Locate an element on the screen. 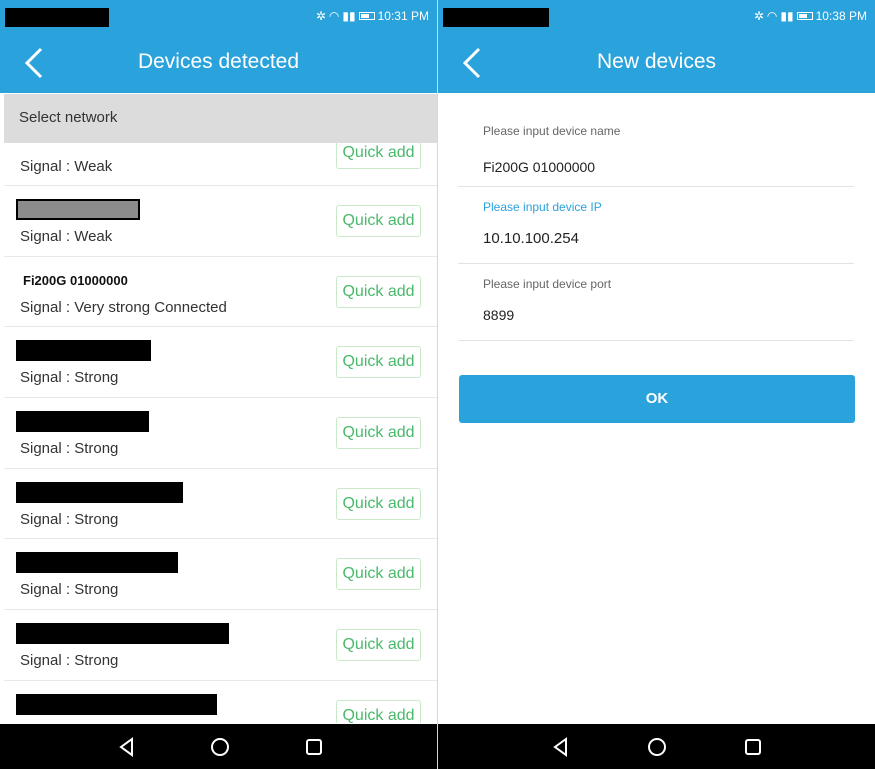  device-port-field: Please input device port is located at coordinates (656, 302).